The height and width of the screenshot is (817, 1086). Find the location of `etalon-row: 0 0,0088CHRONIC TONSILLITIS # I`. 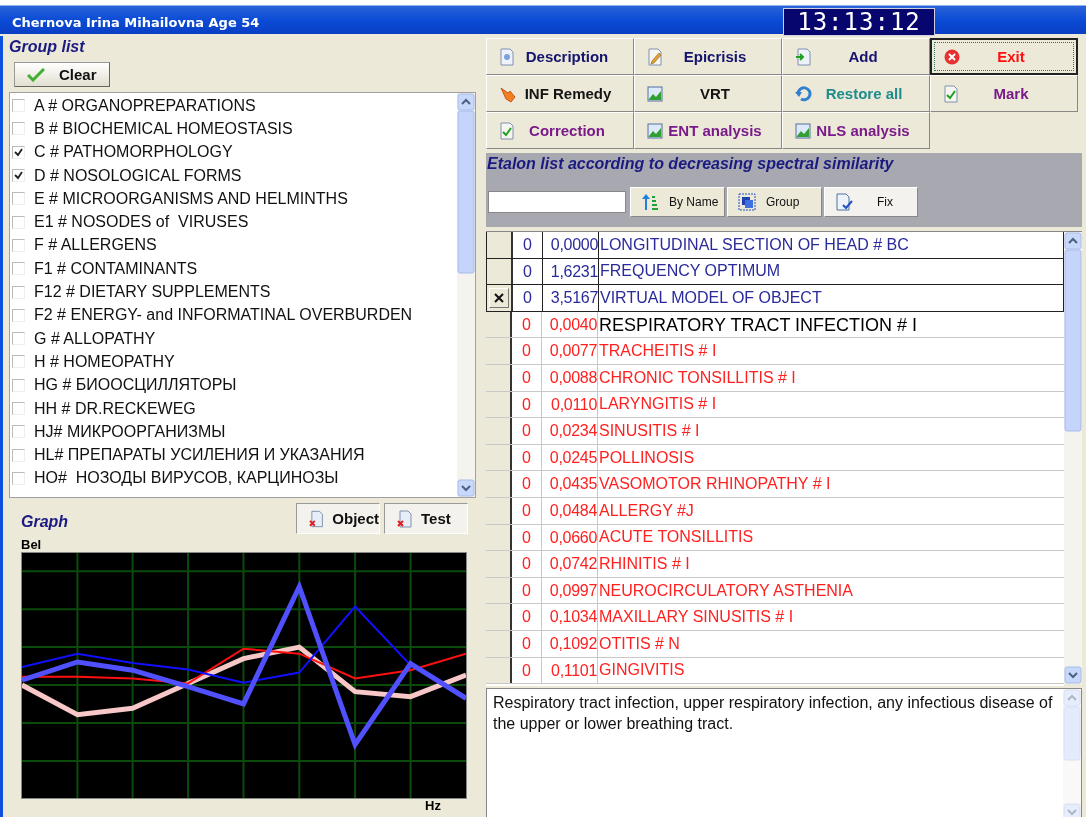

etalon-row: 0 0,0088CHRONIC TONSILLITIS # I is located at coordinates (775, 378).